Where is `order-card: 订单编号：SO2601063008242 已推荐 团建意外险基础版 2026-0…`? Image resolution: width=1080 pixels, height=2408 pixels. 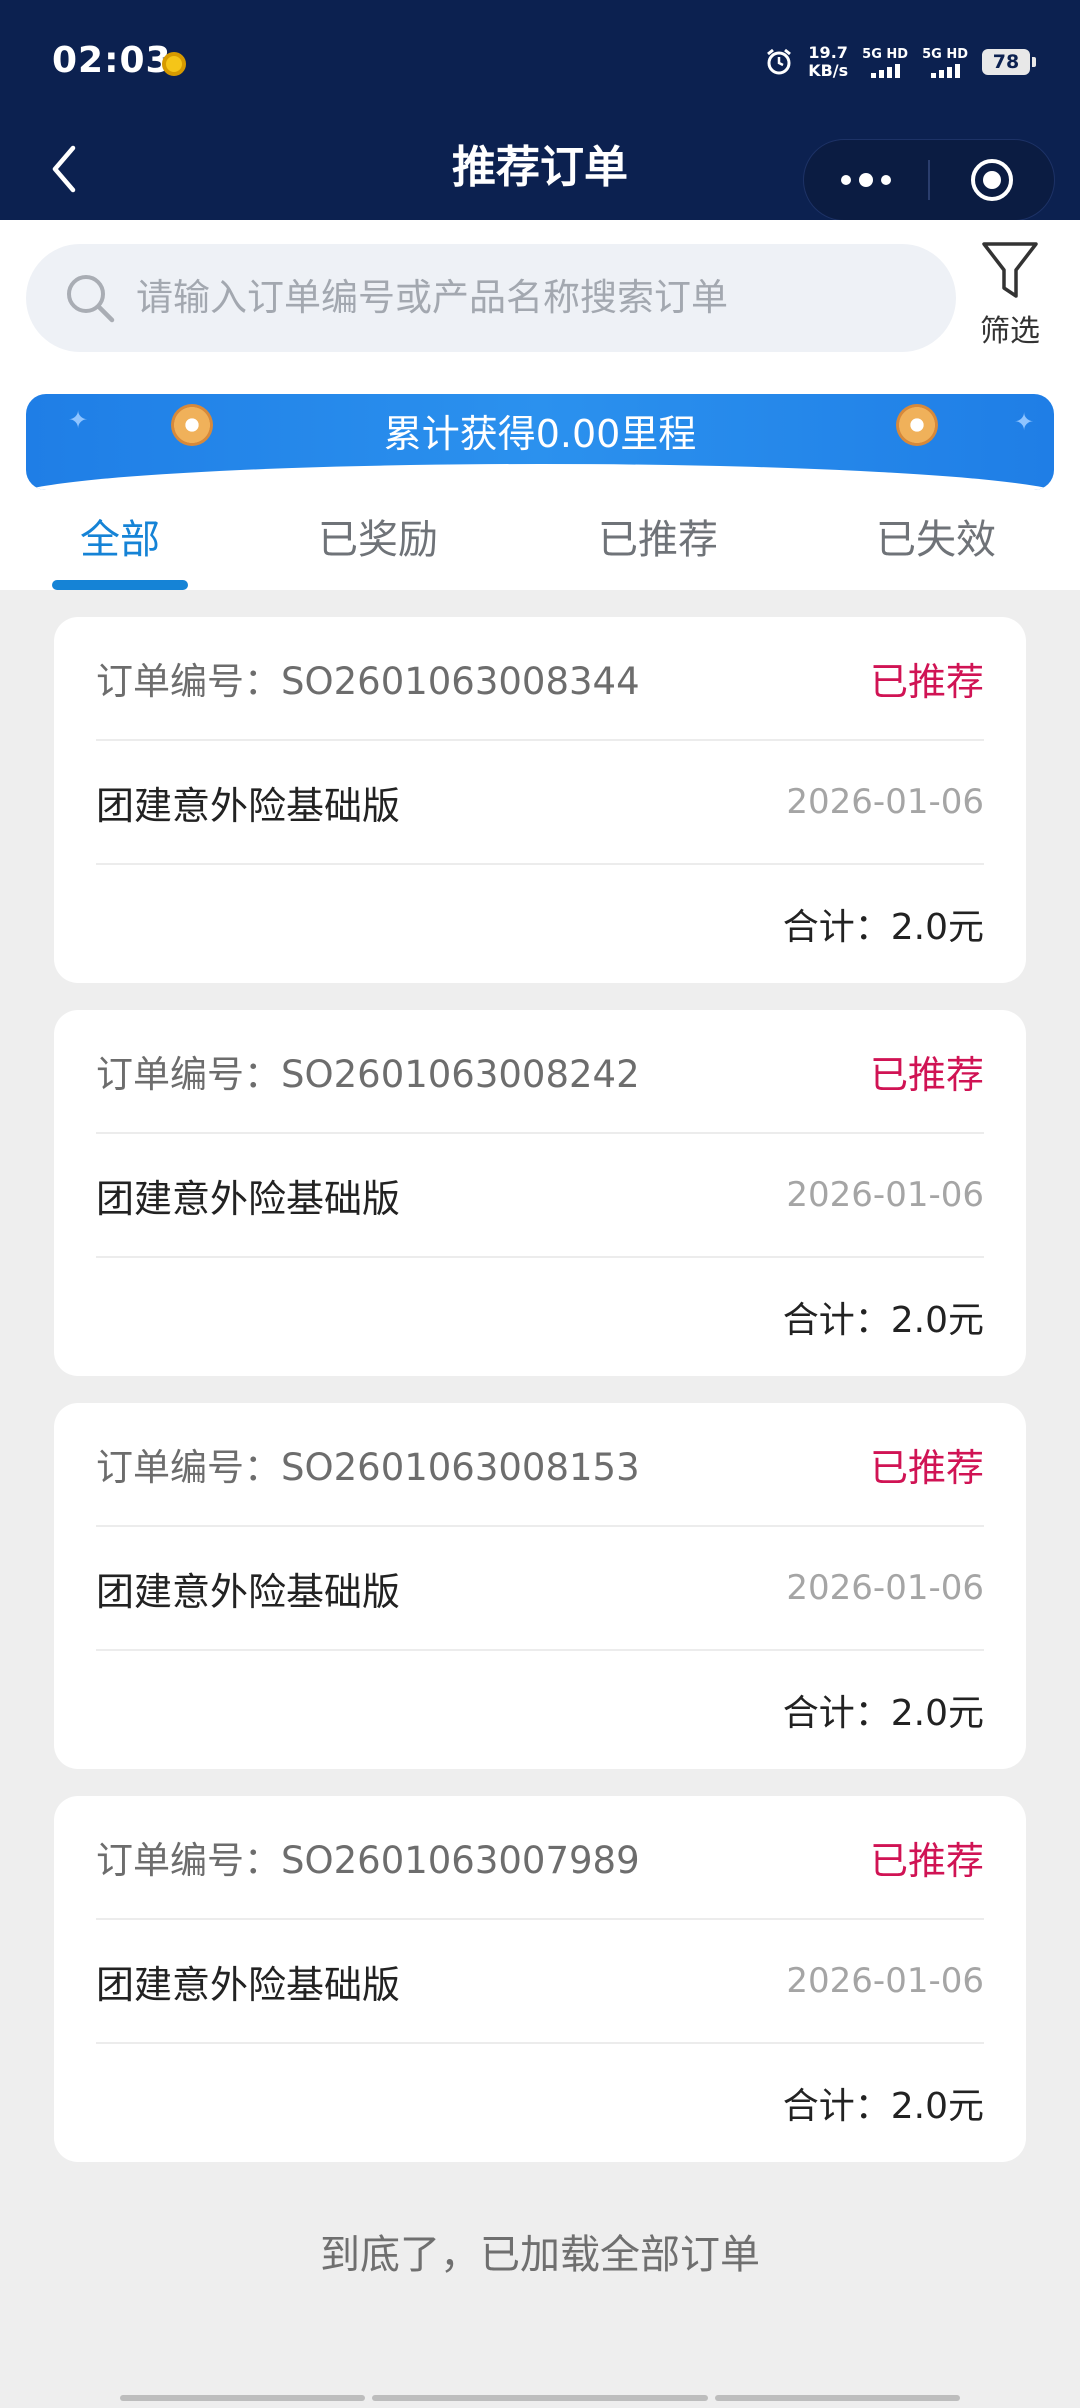 order-card: 订单编号：SO2601063008242 已推荐 团建意外险基础版 2026-0… is located at coordinates (540, 1193).